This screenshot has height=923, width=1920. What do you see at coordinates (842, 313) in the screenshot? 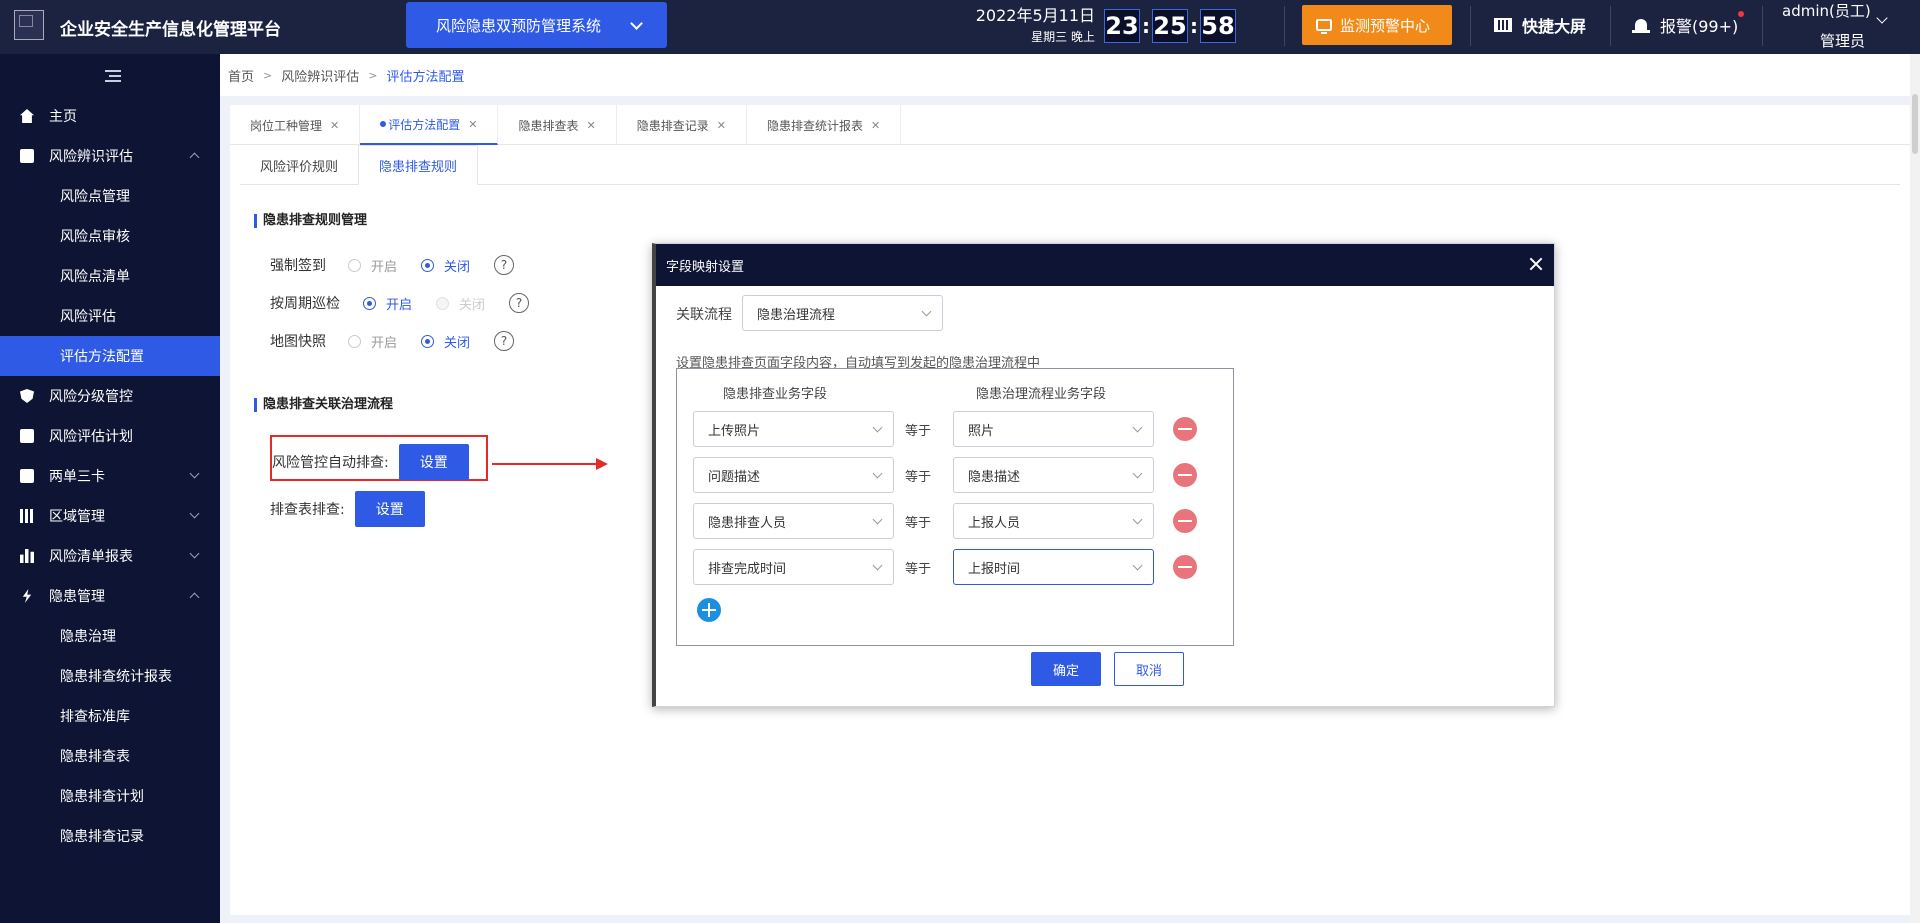
I see `flow-select: 隐患治理流程` at bounding box center [842, 313].